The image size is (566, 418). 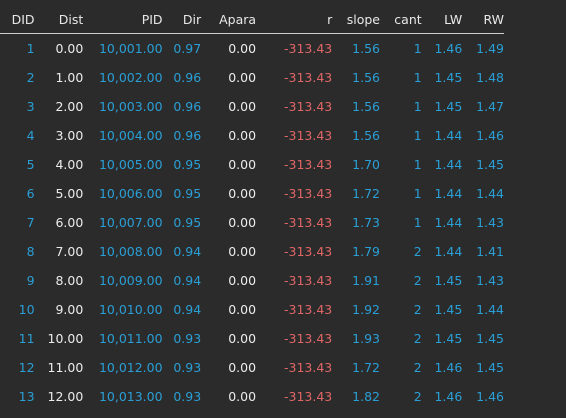 What do you see at coordinates (356, 20) in the screenshot?
I see `header-slope: slope` at bounding box center [356, 20].